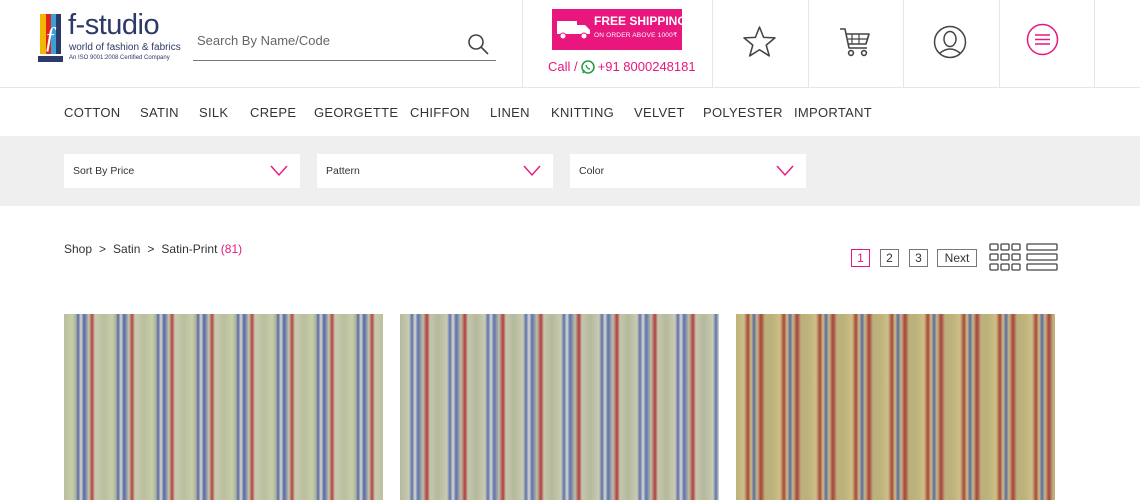 The image size is (1140, 500). What do you see at coordinates (573, 30) in the screenshot?
I see `truck-icon` at bounding box center [573, 30].